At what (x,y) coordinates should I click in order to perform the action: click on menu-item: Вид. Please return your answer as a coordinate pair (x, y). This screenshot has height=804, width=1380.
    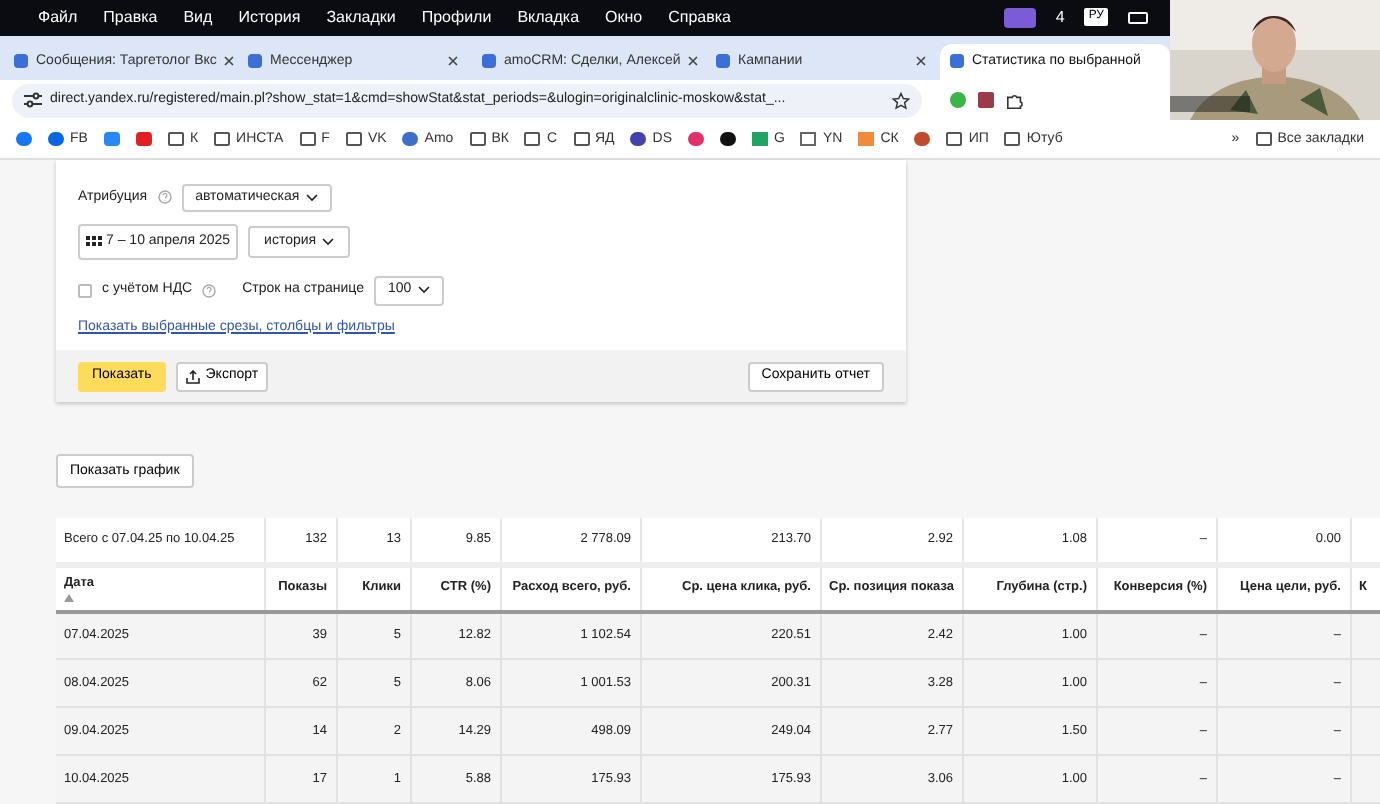
    Looking at the image, I should click on (198, 17).